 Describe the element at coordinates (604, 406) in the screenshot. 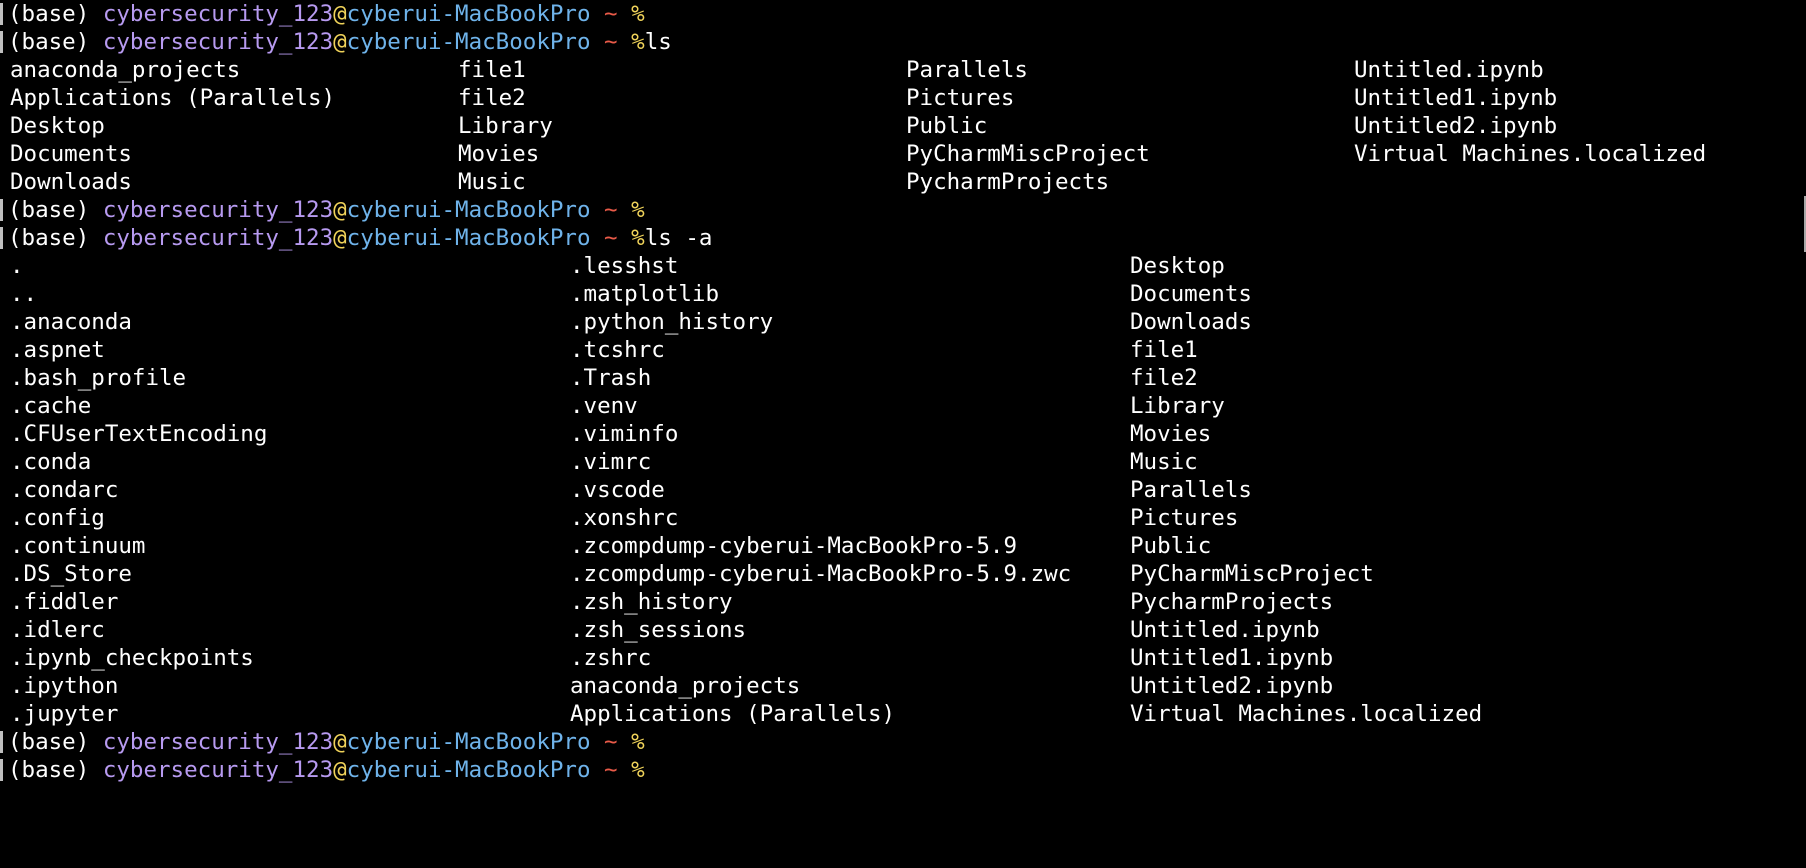

I see `file-entry: .venv` at that location.